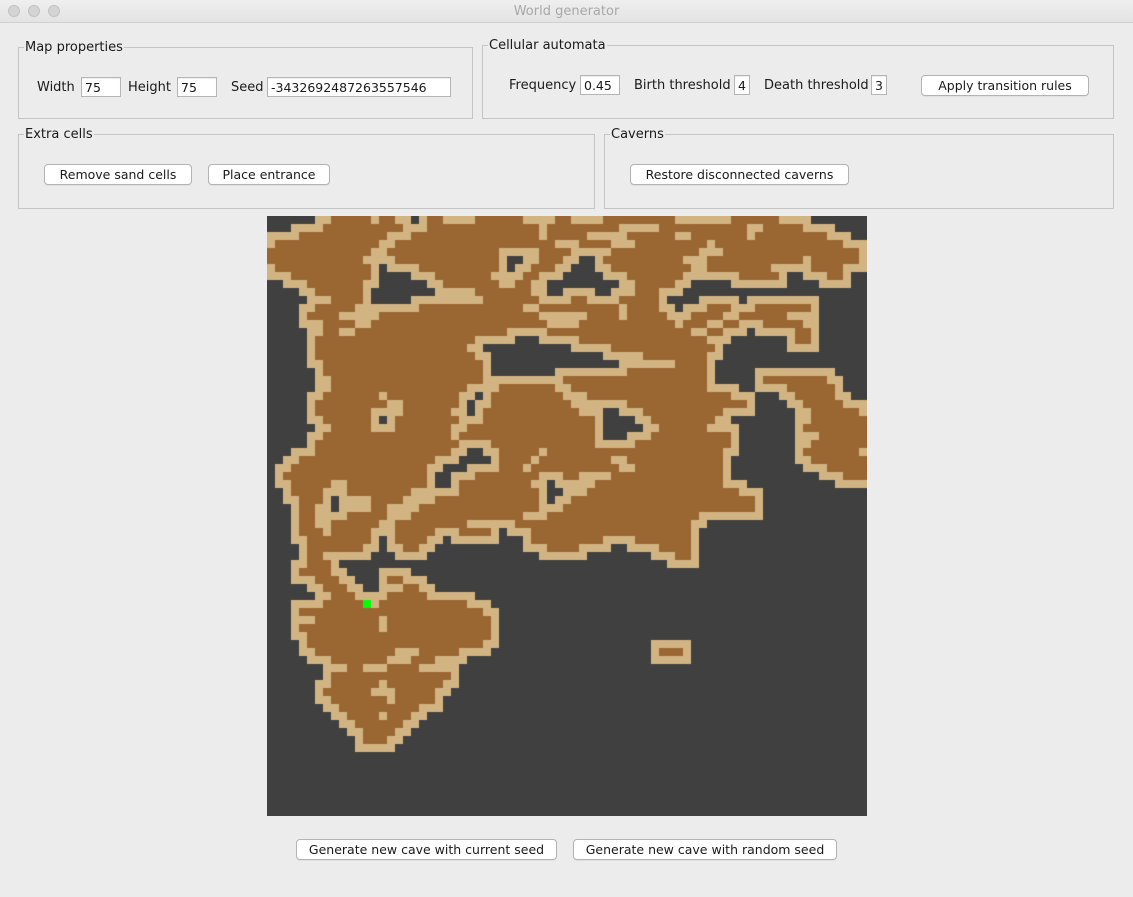 Image resolution: width=1133 pixels, height=897 pixels. I want to click on generate-current-seed-button: Generate new cave with current seed, so click(426, 849).